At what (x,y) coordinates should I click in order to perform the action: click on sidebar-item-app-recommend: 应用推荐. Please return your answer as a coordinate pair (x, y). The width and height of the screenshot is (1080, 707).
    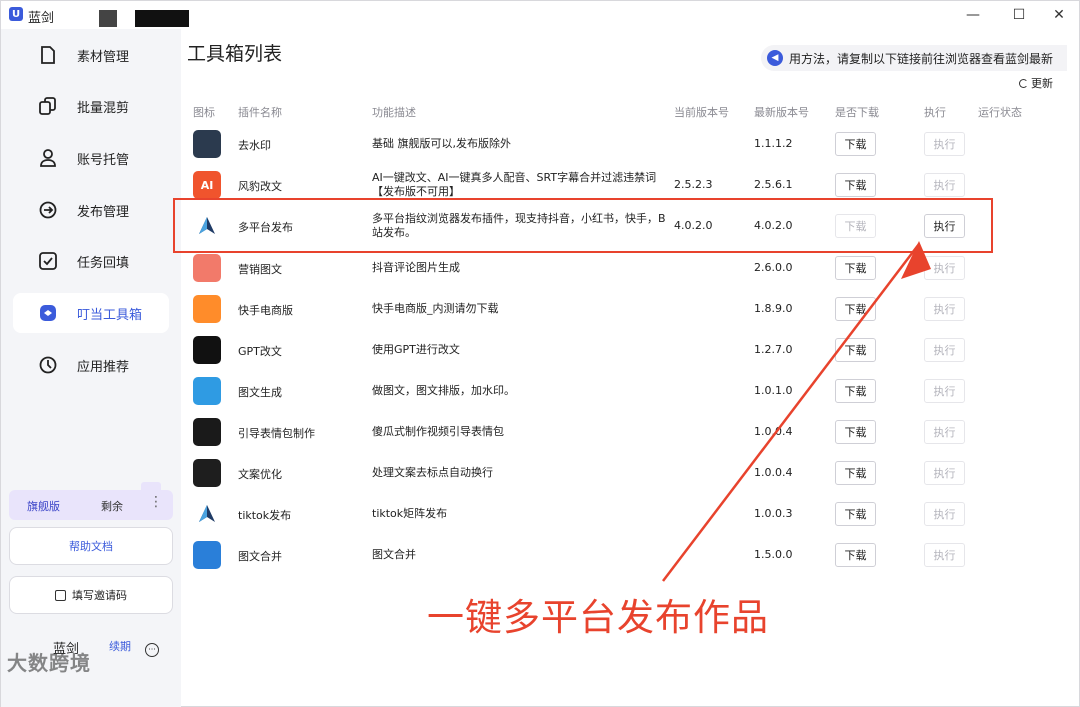
    Looking at the image, I should click on (91, 365).